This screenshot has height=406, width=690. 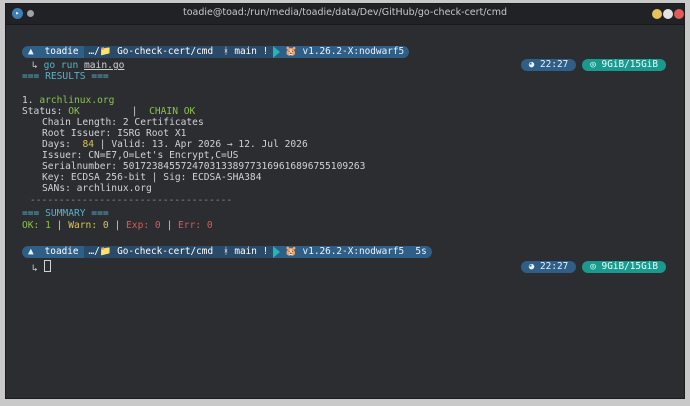 What do you see at coordinates (63, 65) in the screenshot?
I see `command-text: go run` at bounding box center [63, 65].